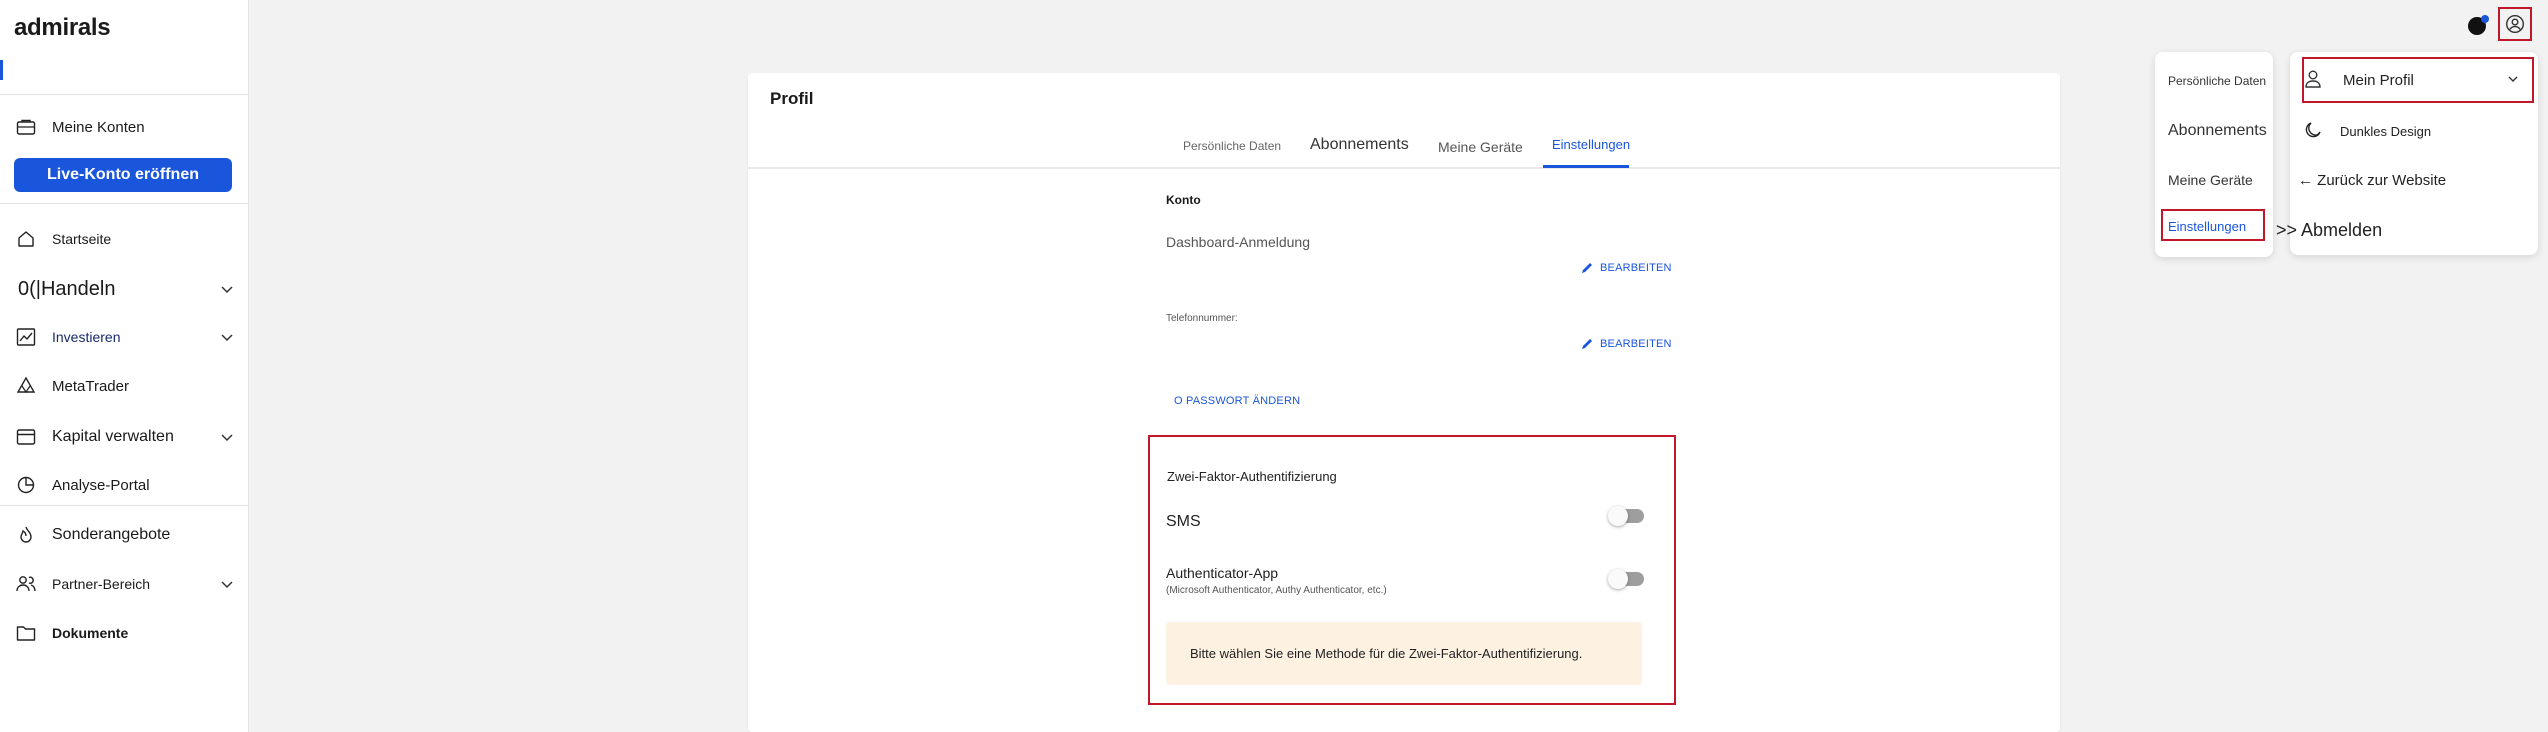 Image resolution: width=2548 pixels, height=732 pixels. I want to click on edit-dashboard-button: BEARBEITEN, so click(1626, 268).